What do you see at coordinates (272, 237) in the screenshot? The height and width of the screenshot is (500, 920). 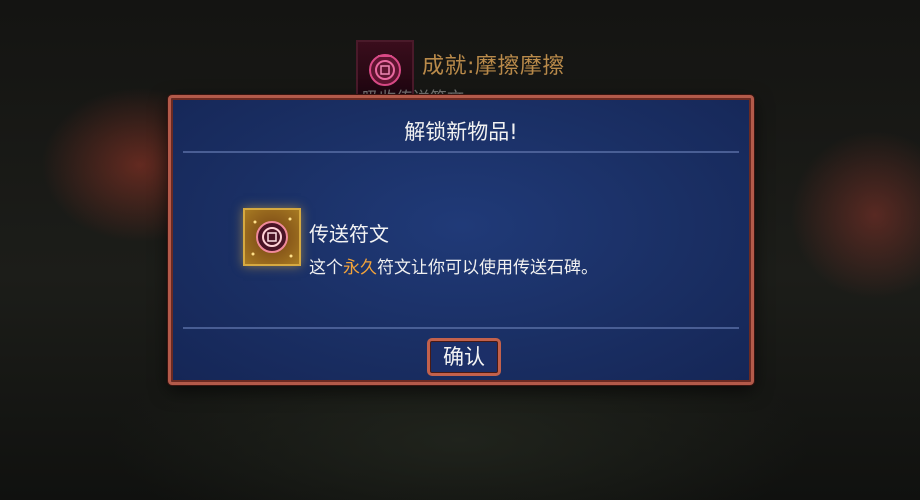 I see `teleport-rune-icon` at bounding box center [272, 237].